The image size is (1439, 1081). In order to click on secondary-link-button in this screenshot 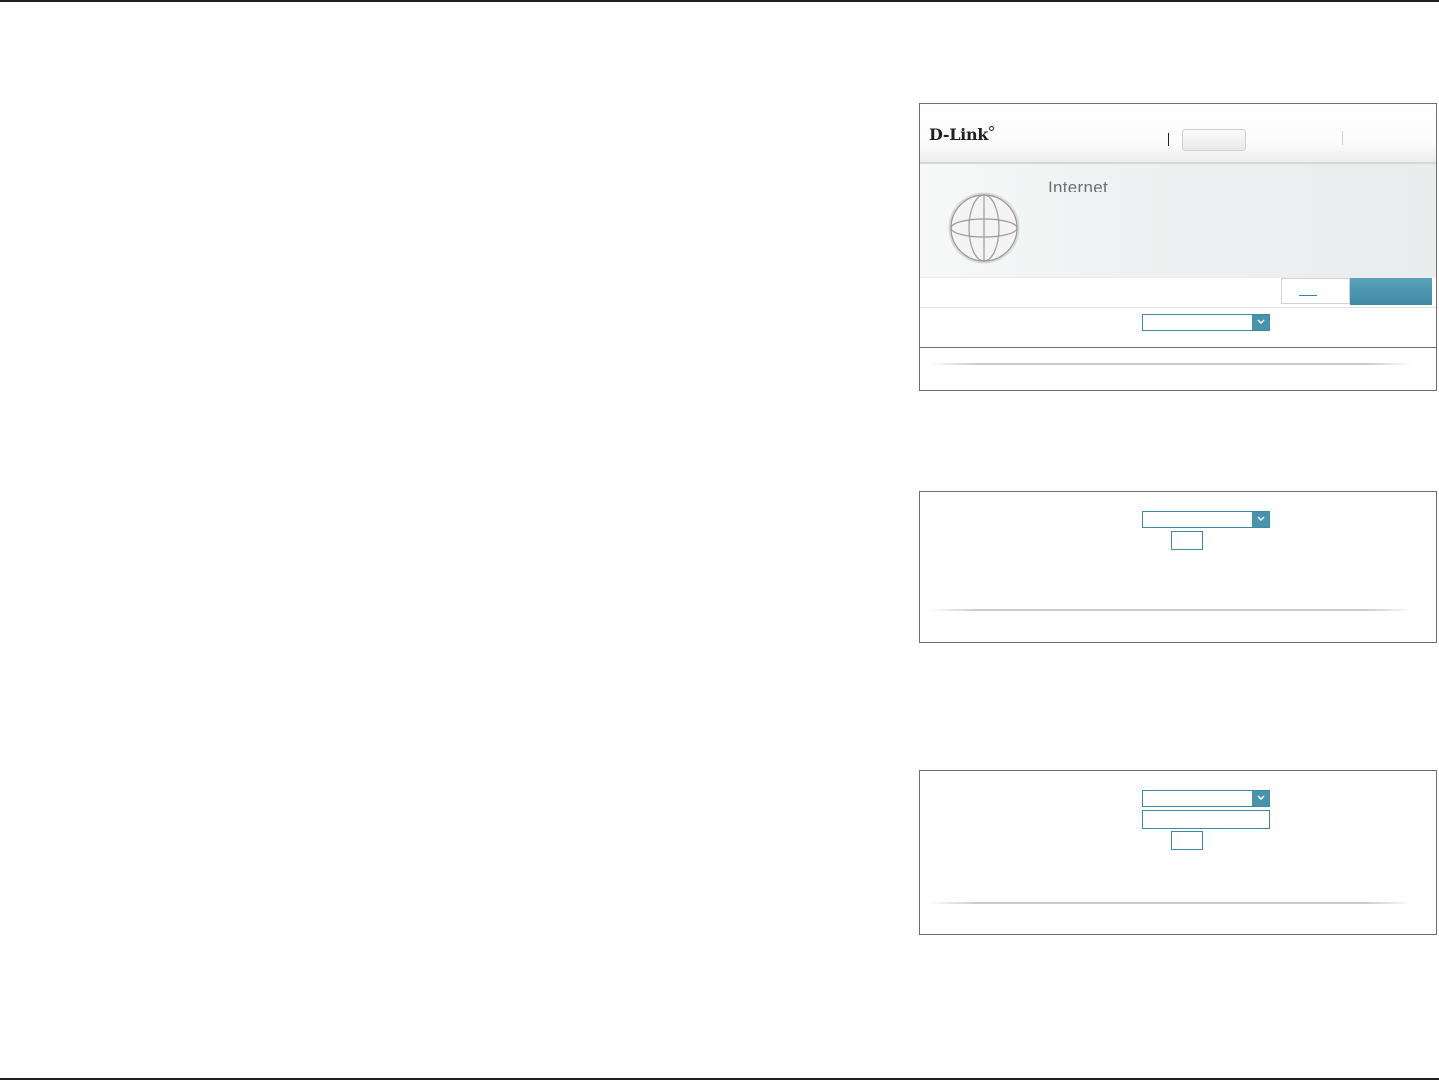, I will do `click(1315, 291)`.